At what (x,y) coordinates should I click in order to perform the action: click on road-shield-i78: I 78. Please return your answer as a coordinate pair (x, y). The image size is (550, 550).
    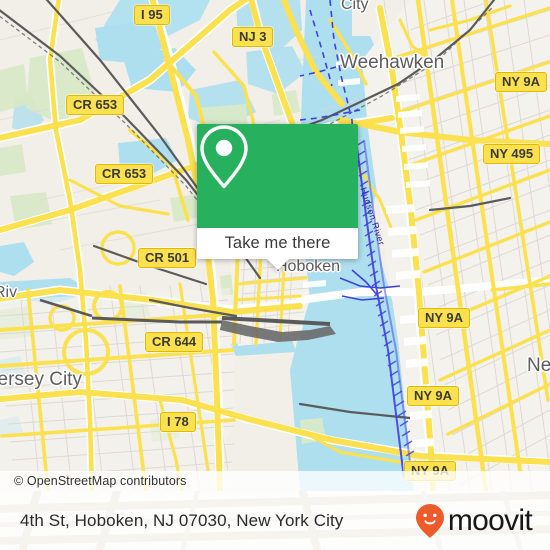
    Looking at the image, I should click on (178, 422).